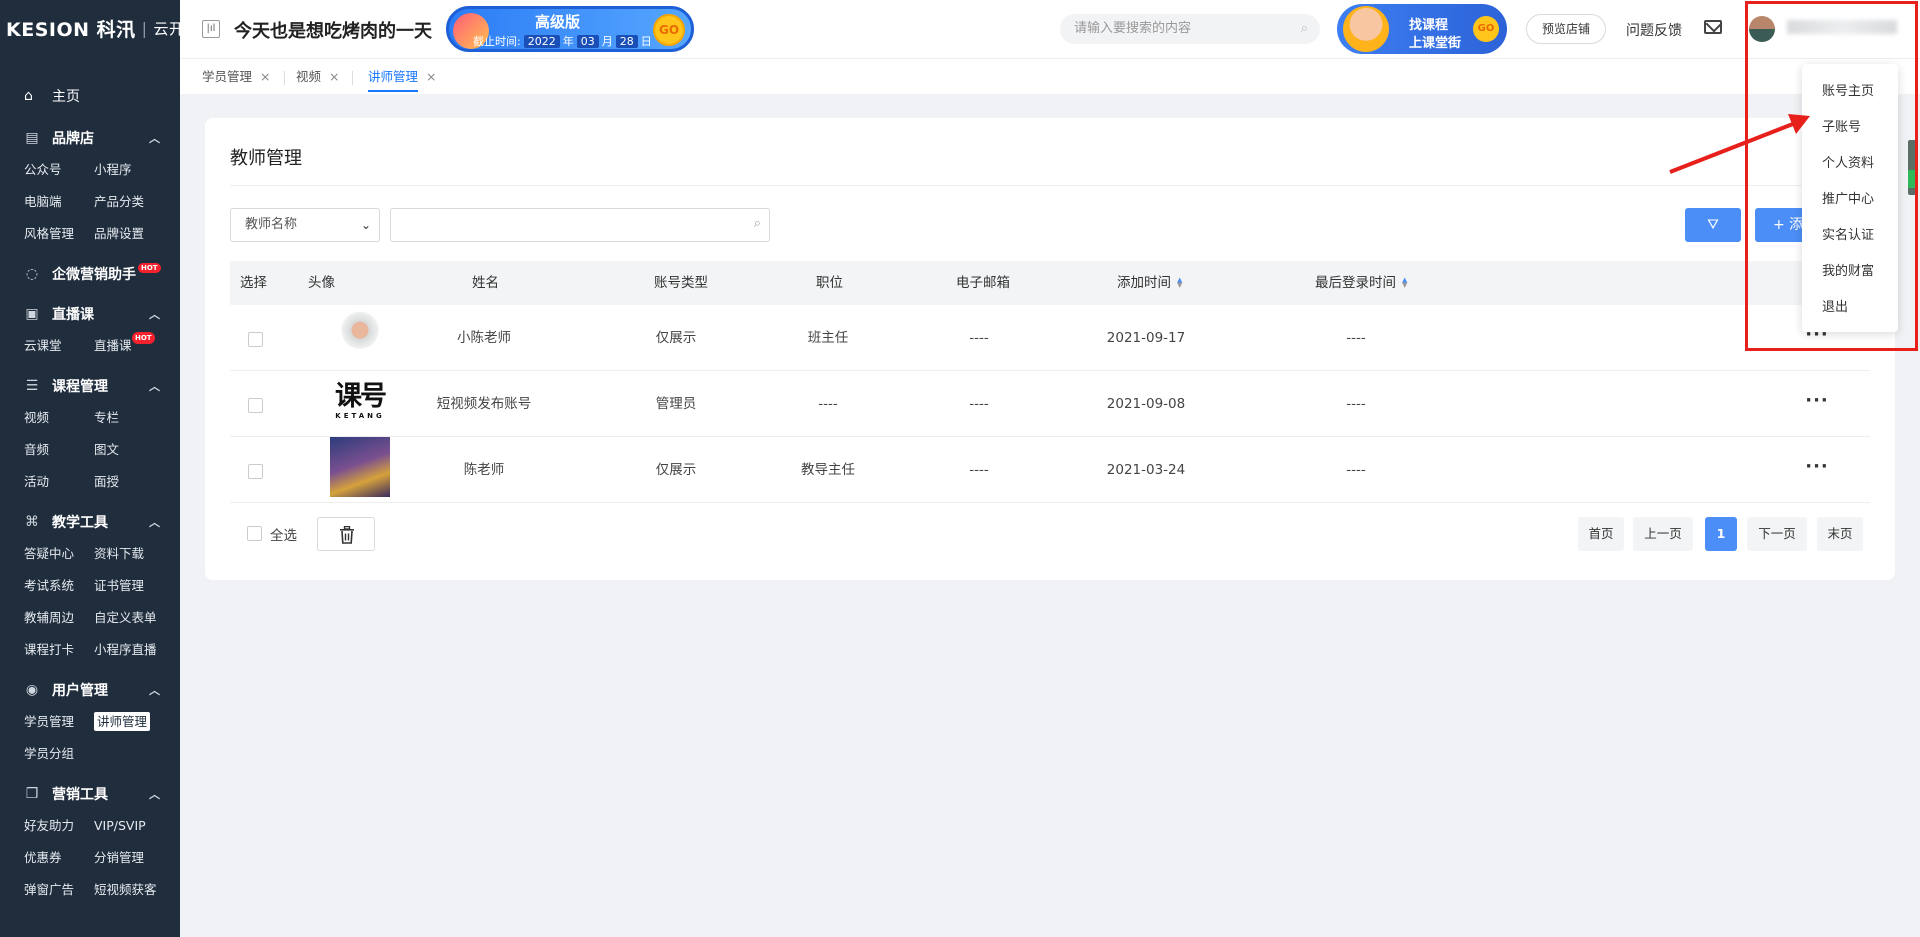 Image resolution: width=1920 pixels, height=937 pixels. I want to click on search-input: 请输入要搜索的内容 ⌕, so click(1190, 29).